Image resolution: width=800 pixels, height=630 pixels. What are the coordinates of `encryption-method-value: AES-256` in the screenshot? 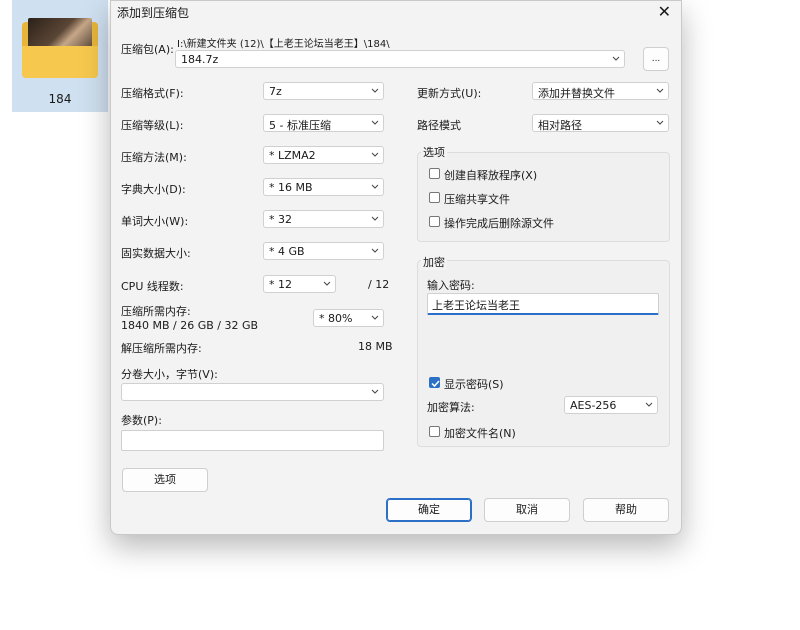 It's located at (593, 405).